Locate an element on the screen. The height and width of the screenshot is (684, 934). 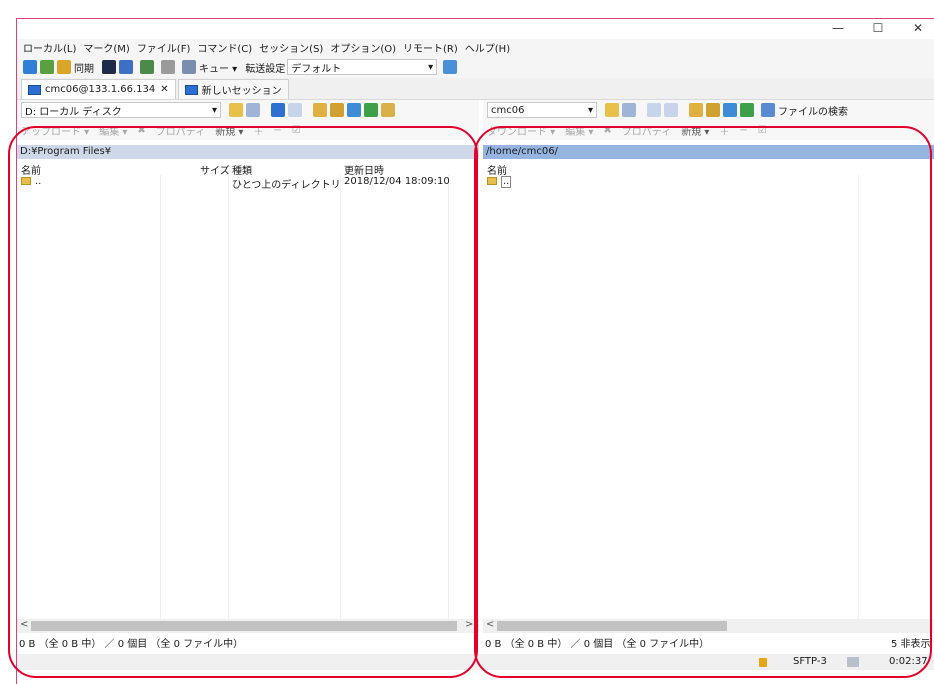
menu-command: コマンド(C) is located at coordinates (224, 47).